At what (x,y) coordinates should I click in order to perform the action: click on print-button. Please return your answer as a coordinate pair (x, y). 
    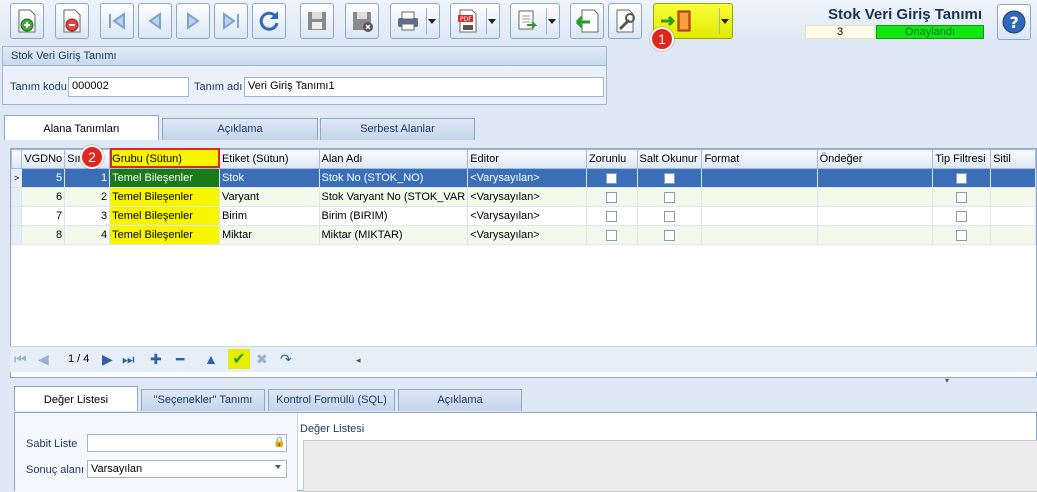
    Looking at the image, I should click on (415, 21).